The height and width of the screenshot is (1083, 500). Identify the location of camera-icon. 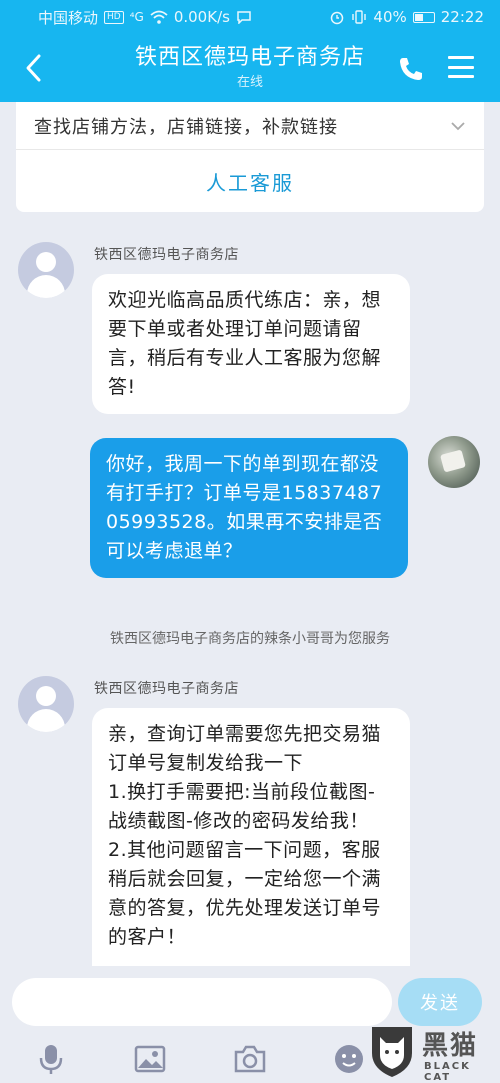
(250, 1059).